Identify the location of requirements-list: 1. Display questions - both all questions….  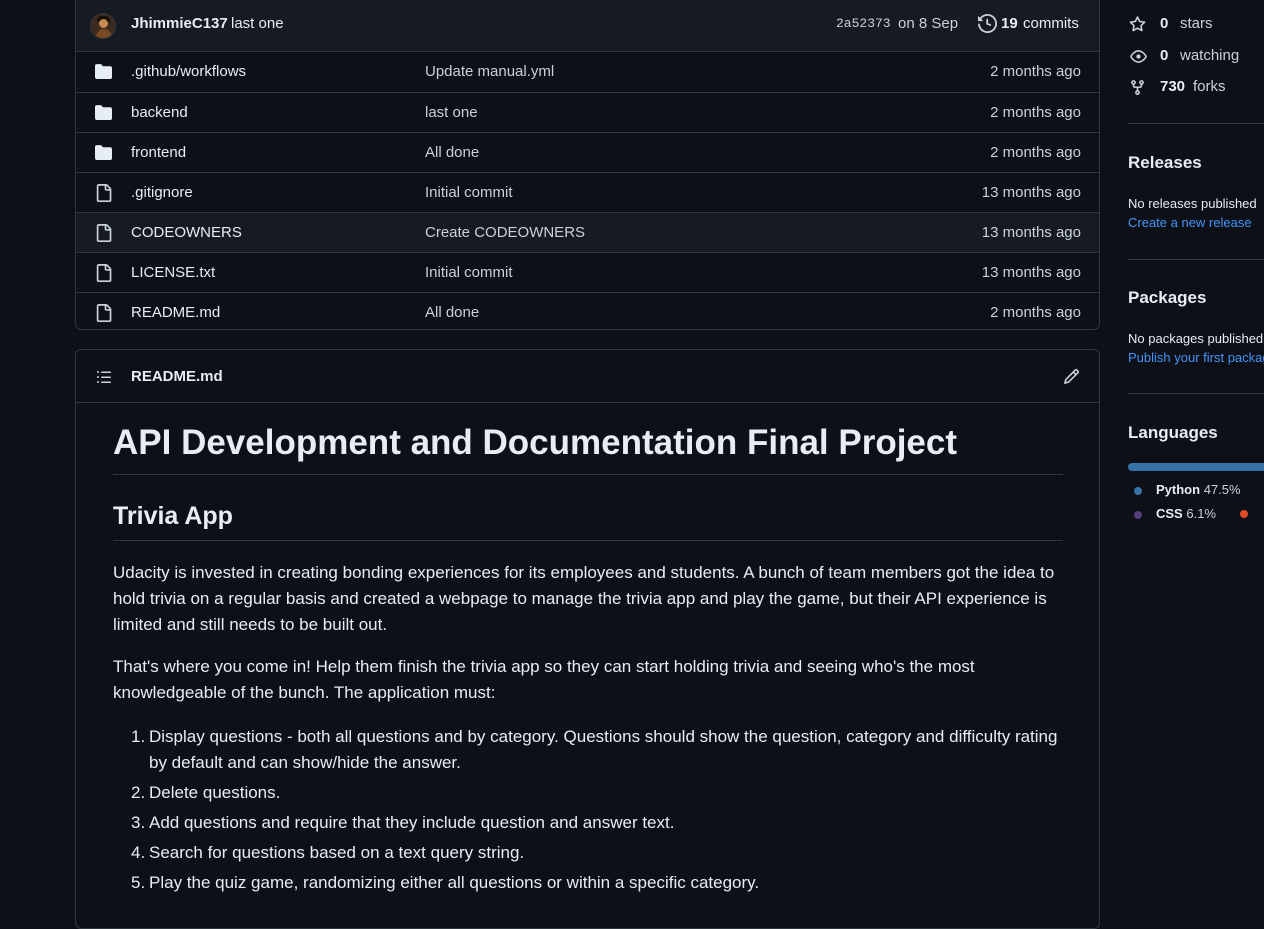
(588, 812).